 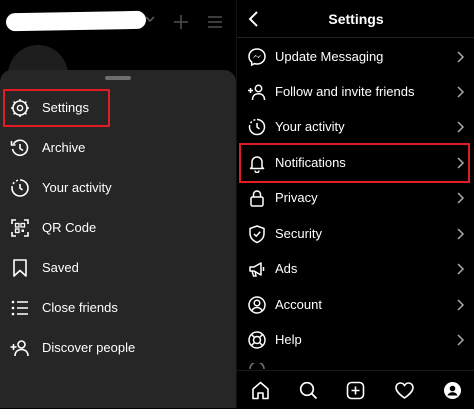 I want to click on profile-header, so click(x=118, y=37).